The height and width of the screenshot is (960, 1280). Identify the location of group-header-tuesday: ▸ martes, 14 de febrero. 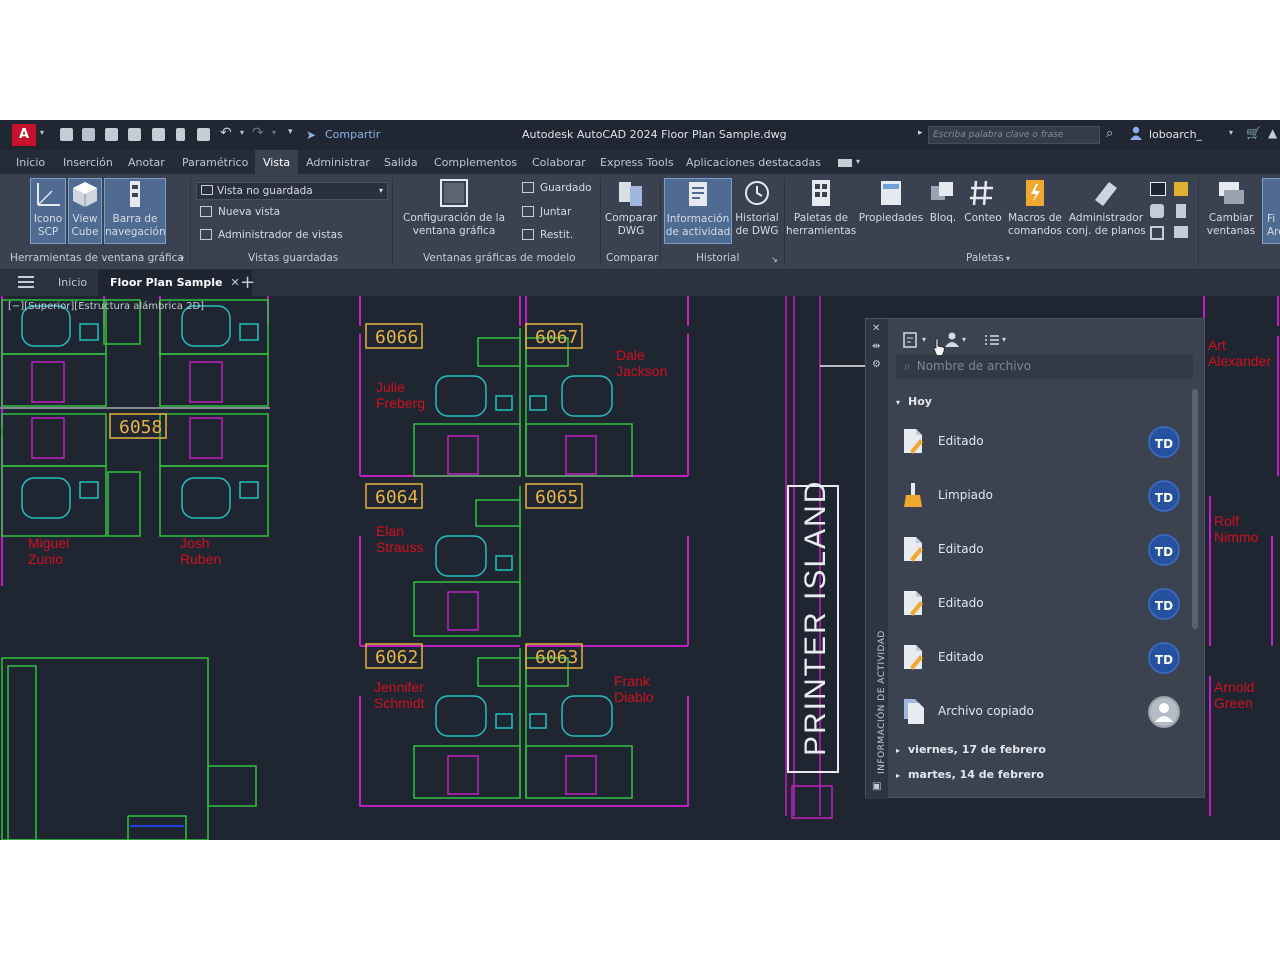
(970, 774).